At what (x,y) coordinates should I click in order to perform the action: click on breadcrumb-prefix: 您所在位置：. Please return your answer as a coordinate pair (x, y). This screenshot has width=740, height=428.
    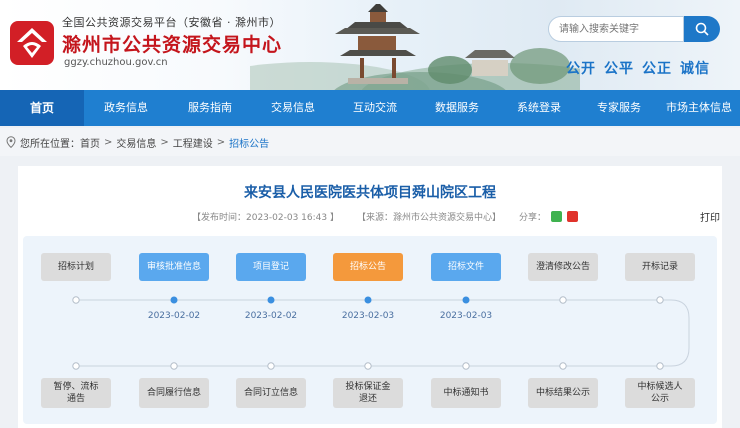
    Looking at the image, I should click on (50, 144).